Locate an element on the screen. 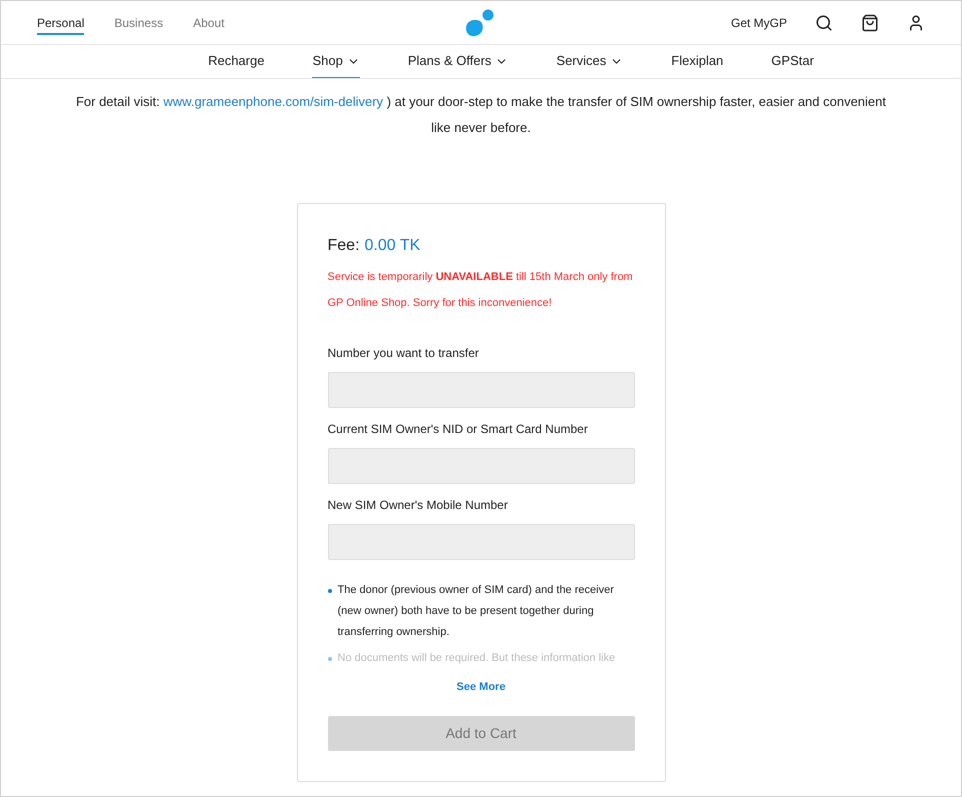 The height and width of the screenshot is (797, 962). top-tab: Business is located at coordinates (139, 22).